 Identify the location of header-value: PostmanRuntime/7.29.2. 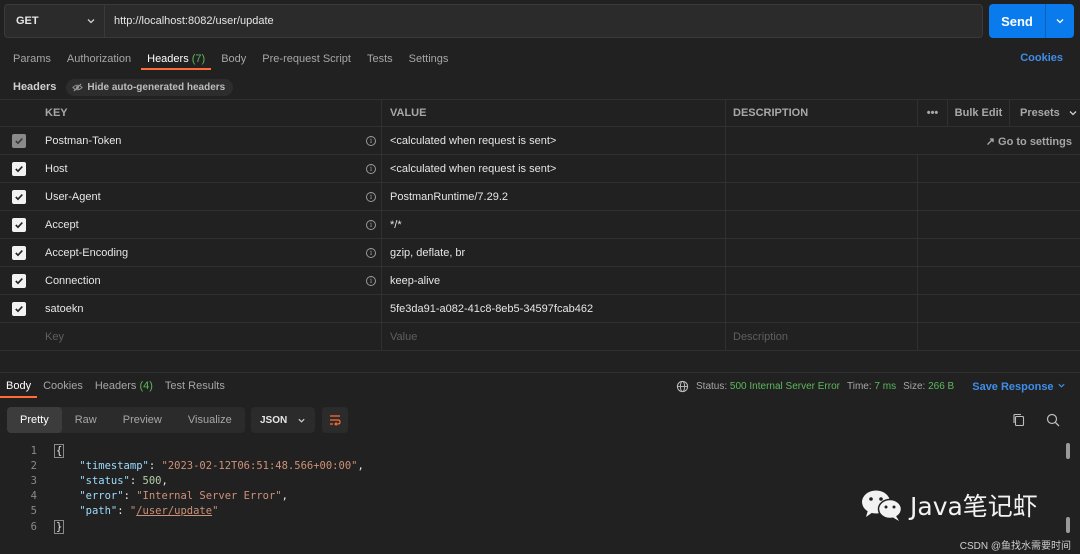
(554, 196).